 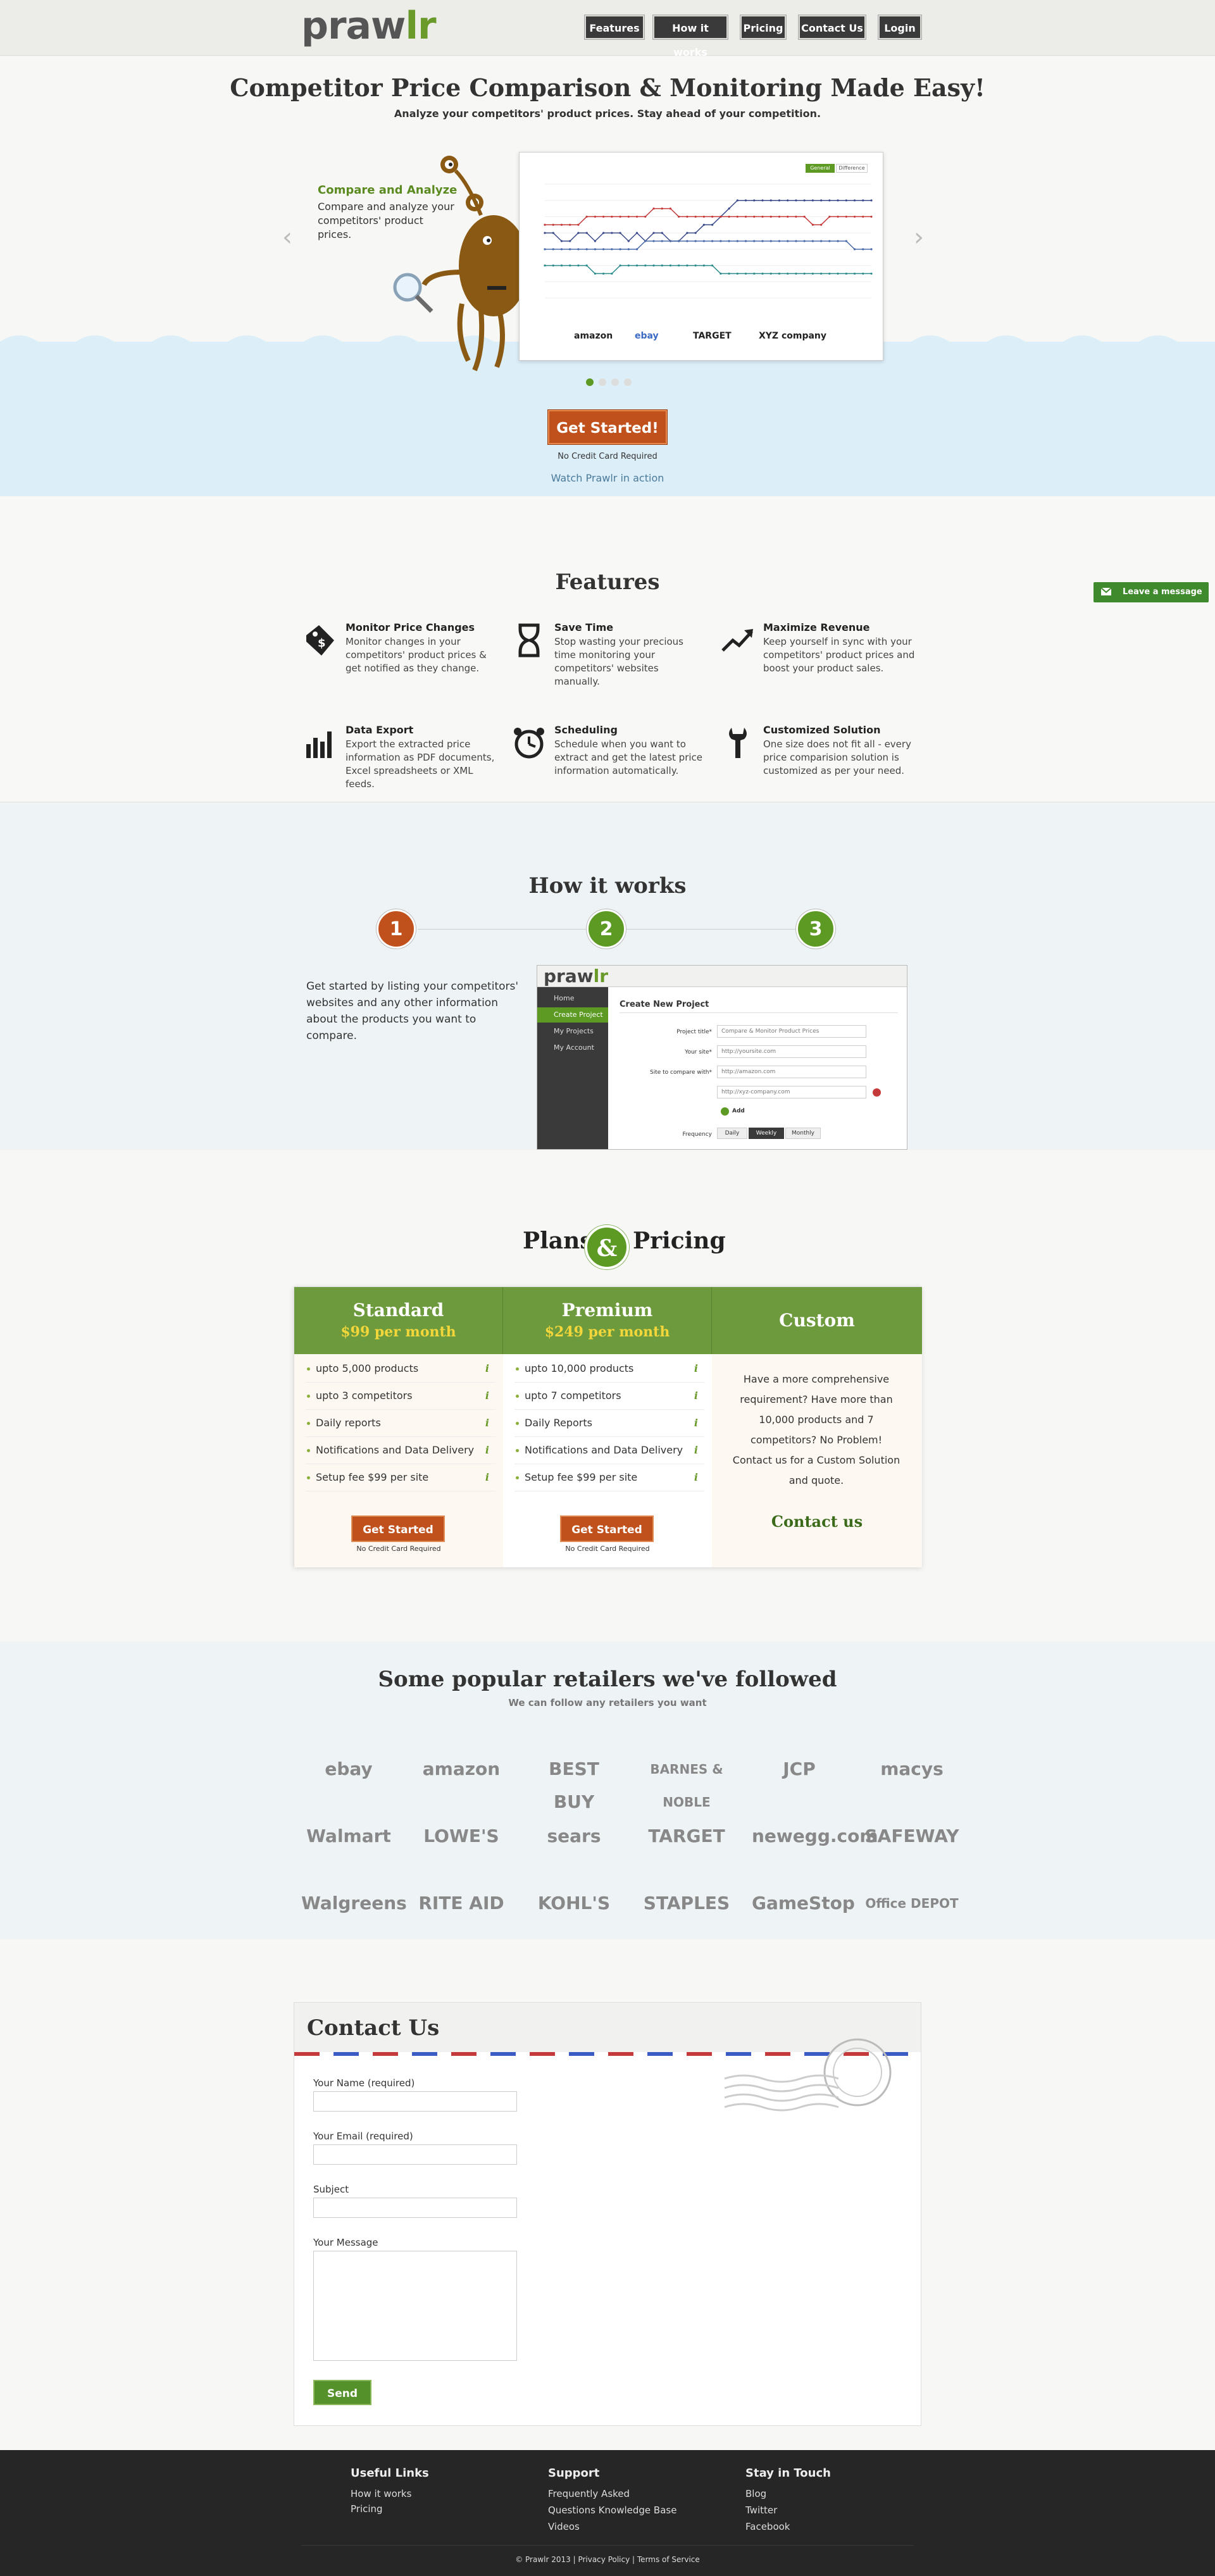 What do you see at coordinates (369, 26) in the screenshot?
I see `logo: prawlr` at bounding box center [369, 26].